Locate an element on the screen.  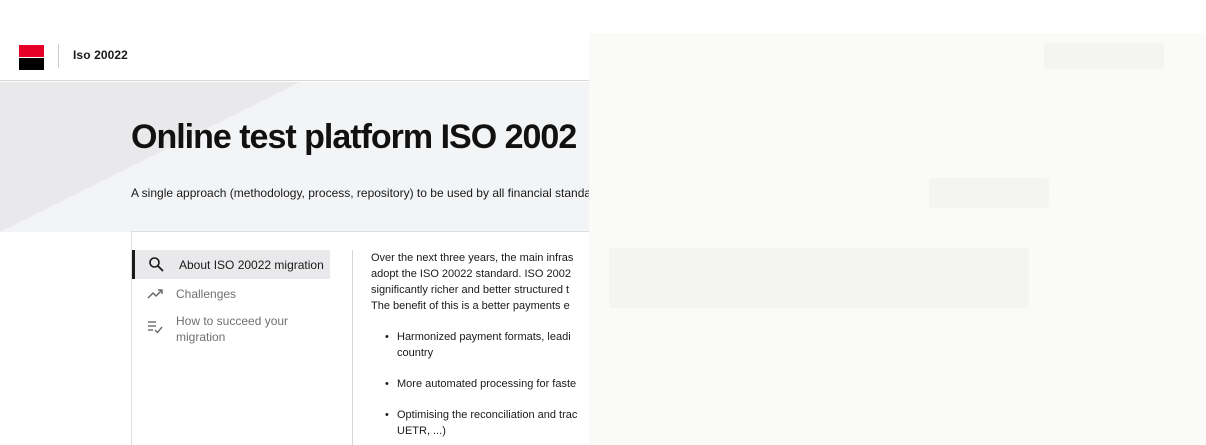
sidebar-item-challenges: Challenges is located at coordinates (231, 294).